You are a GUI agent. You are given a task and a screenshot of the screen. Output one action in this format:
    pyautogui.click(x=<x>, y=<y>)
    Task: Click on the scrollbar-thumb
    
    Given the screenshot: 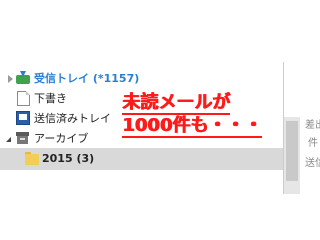 What is the action you would take?
    pyautogui.click(x=292, y=151)
    